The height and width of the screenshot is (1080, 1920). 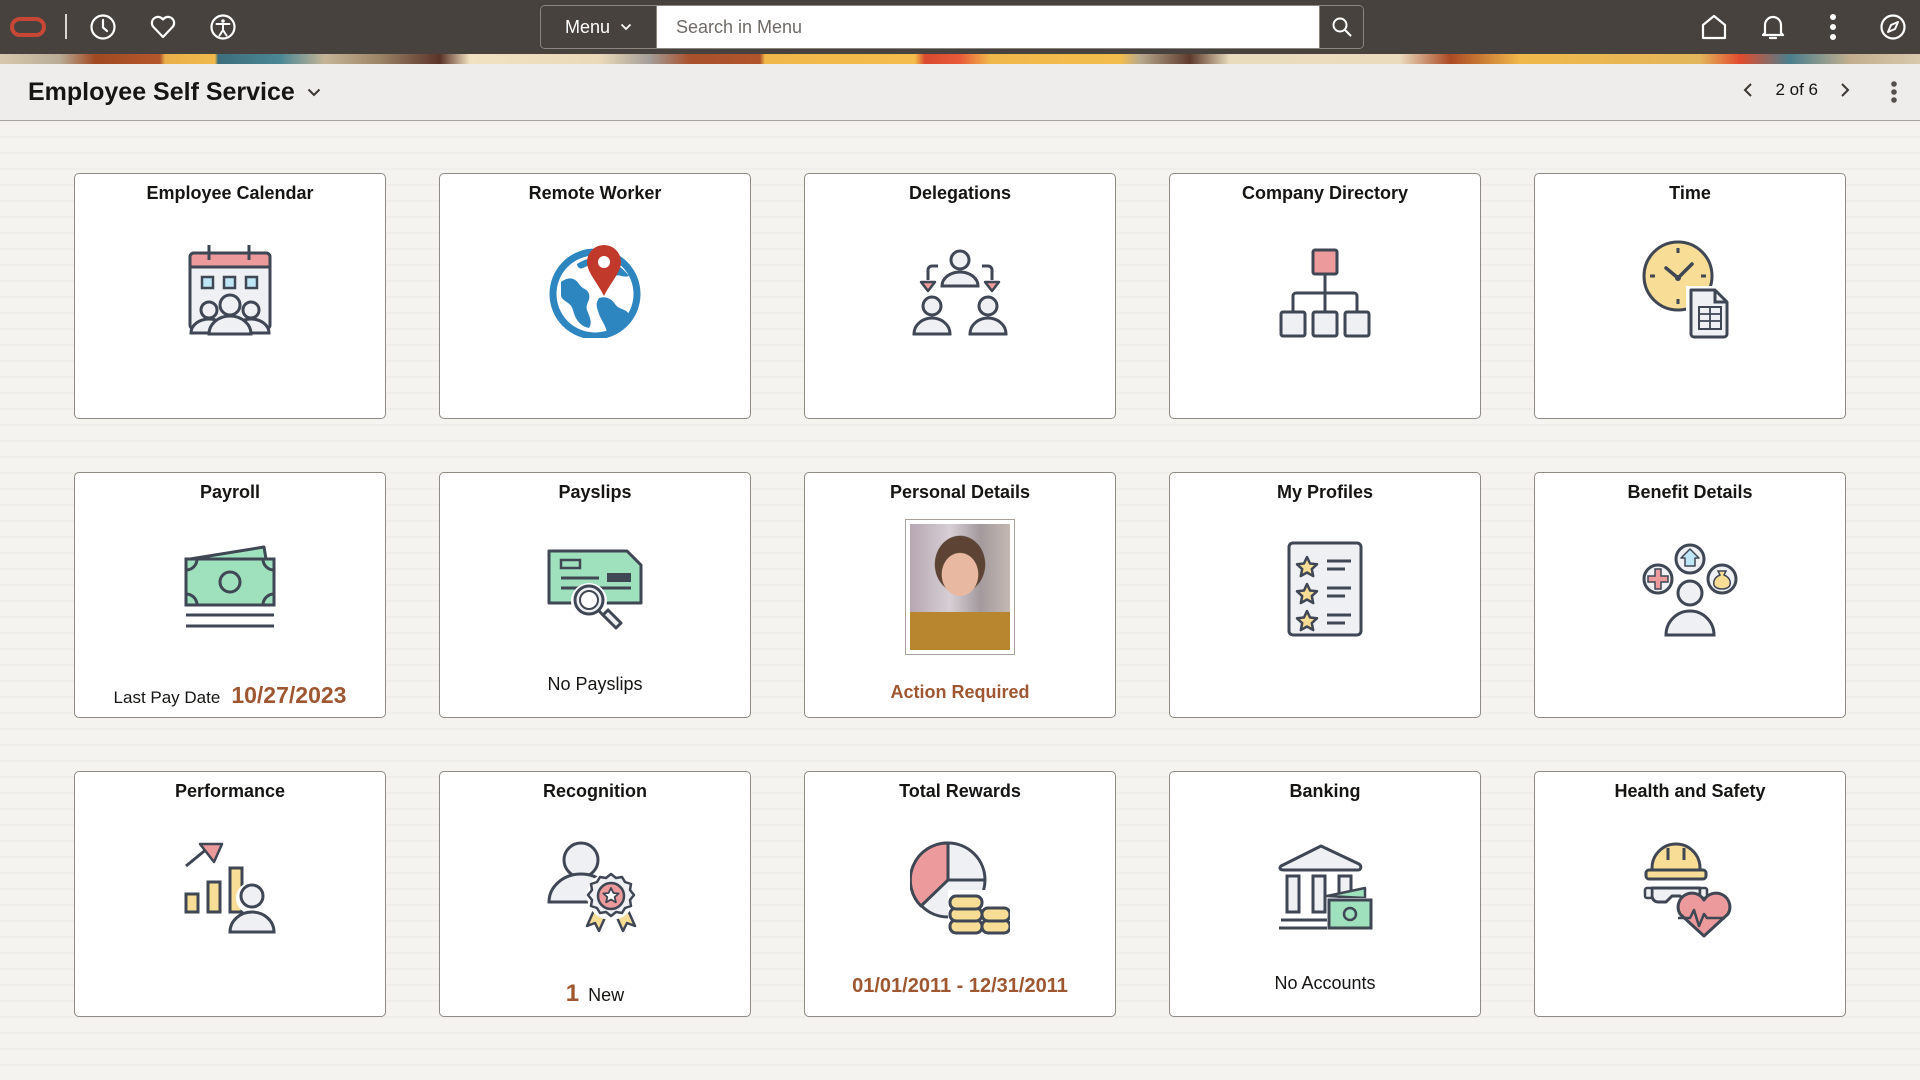 I want to click on bank-money-icon, so click(x=1325, y=887).